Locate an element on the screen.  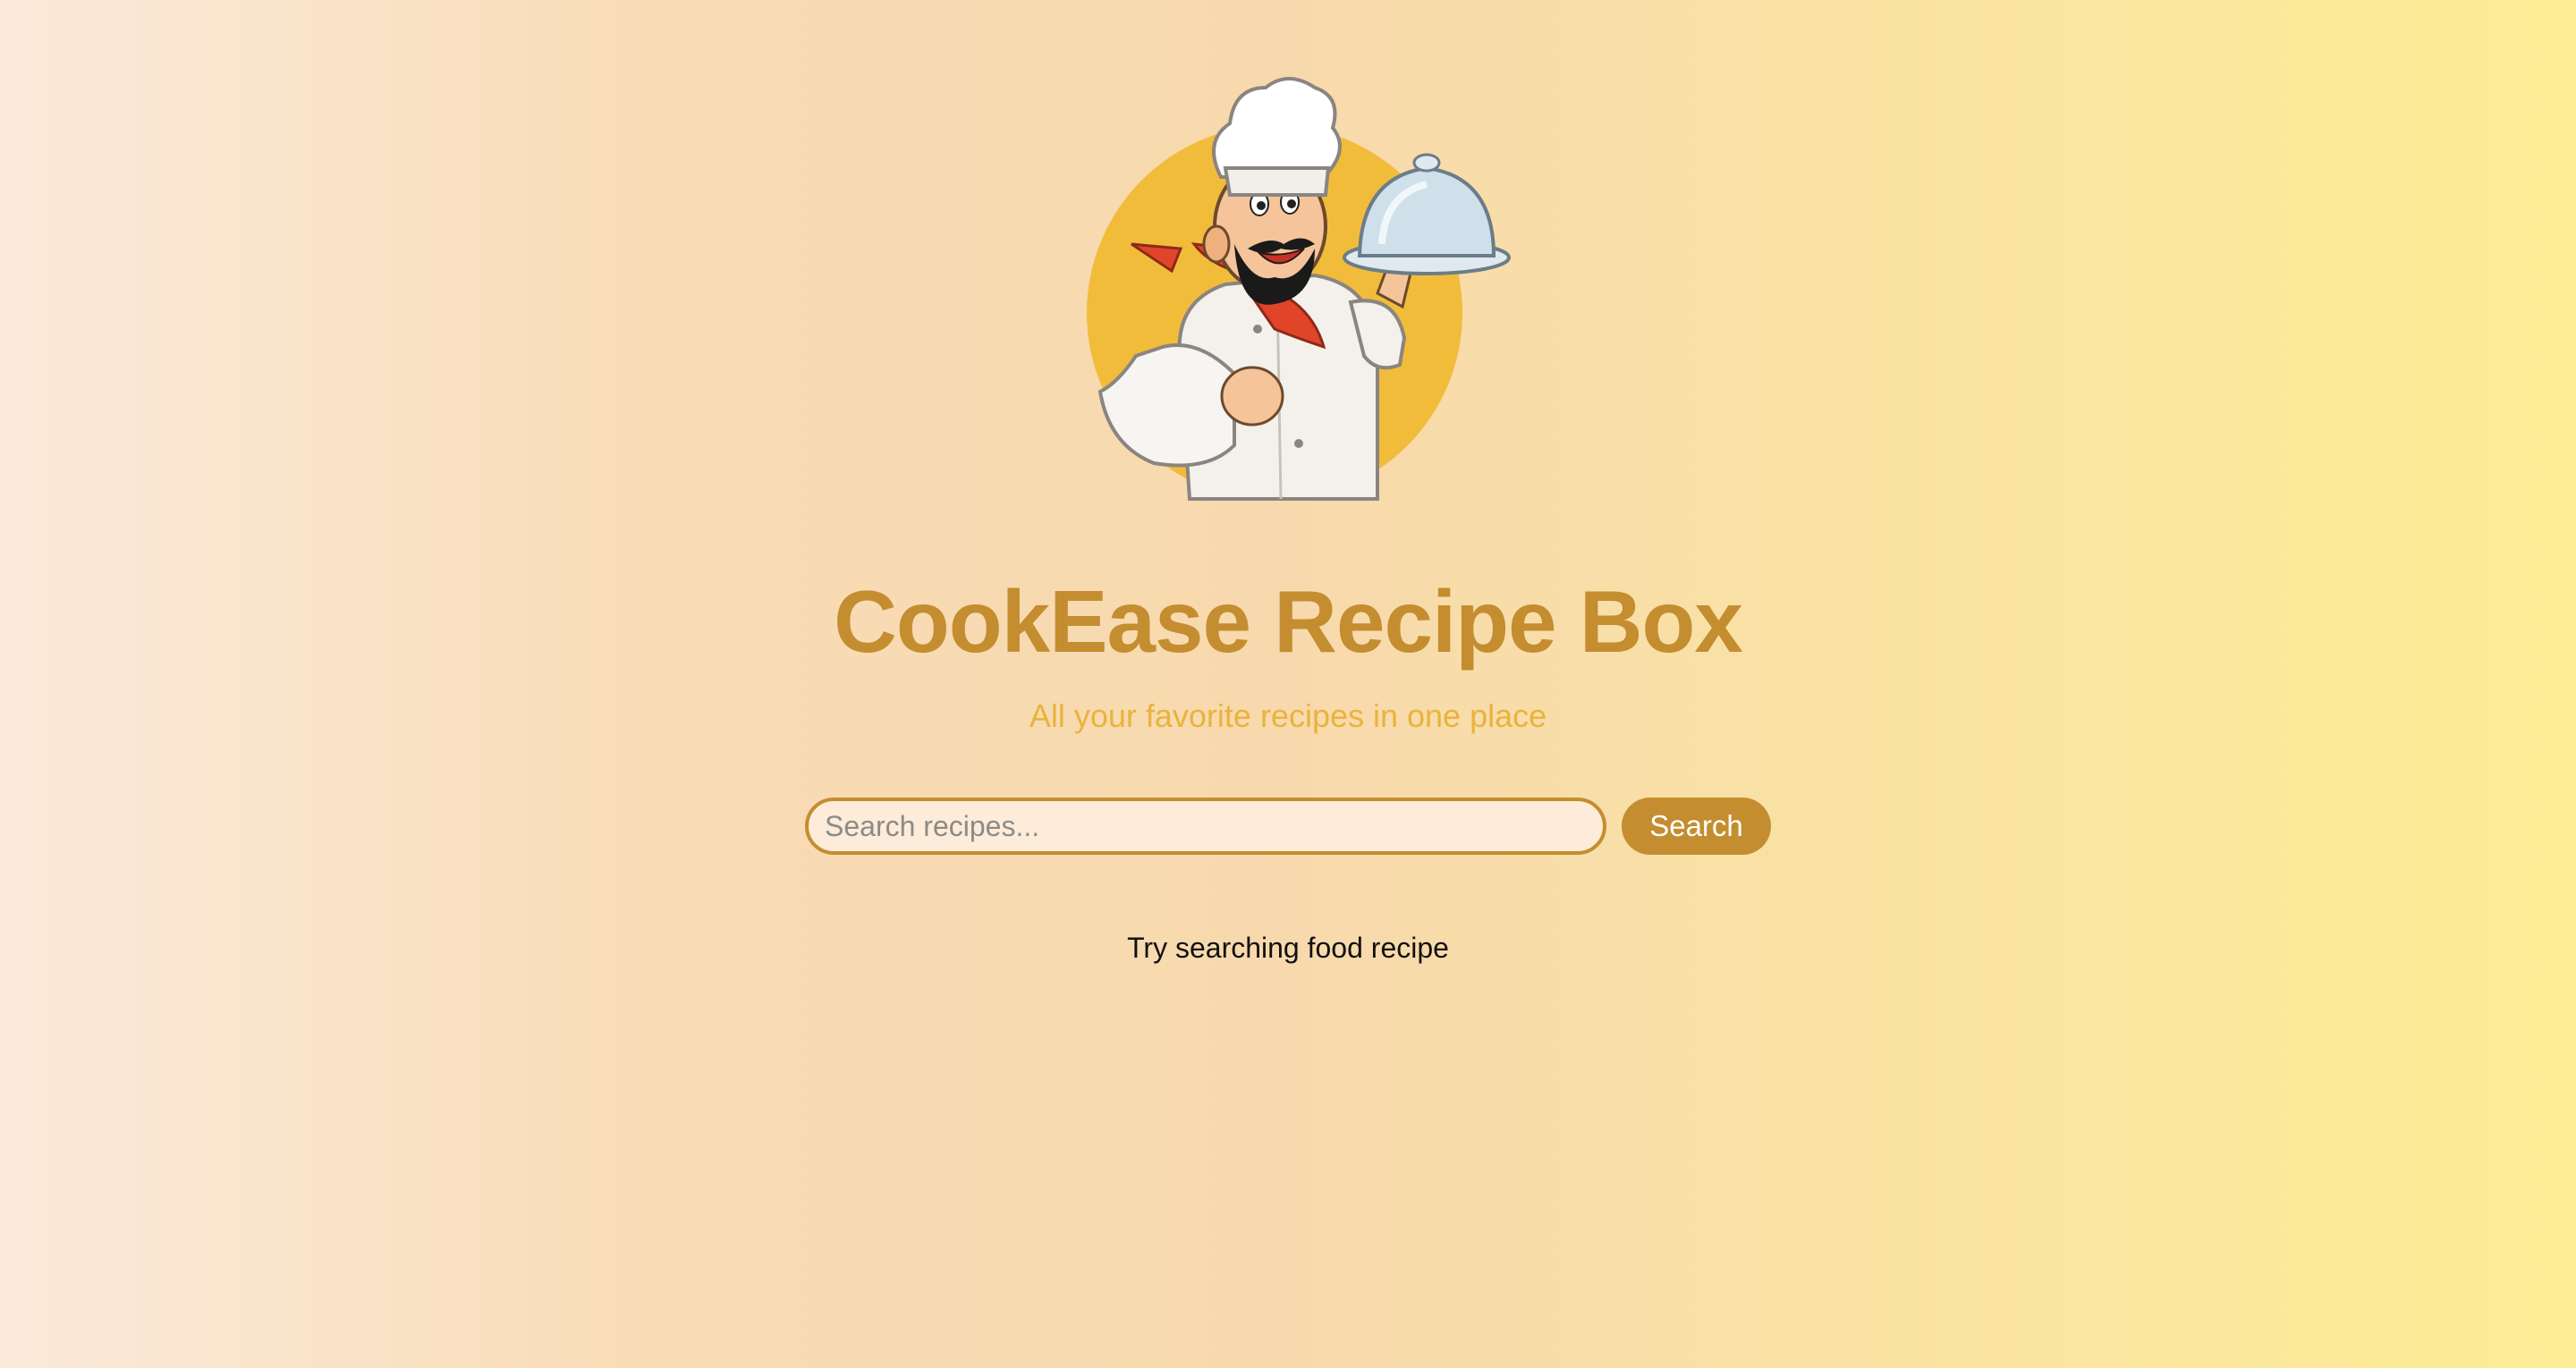
search-input is located at coordinates (1205, 826).